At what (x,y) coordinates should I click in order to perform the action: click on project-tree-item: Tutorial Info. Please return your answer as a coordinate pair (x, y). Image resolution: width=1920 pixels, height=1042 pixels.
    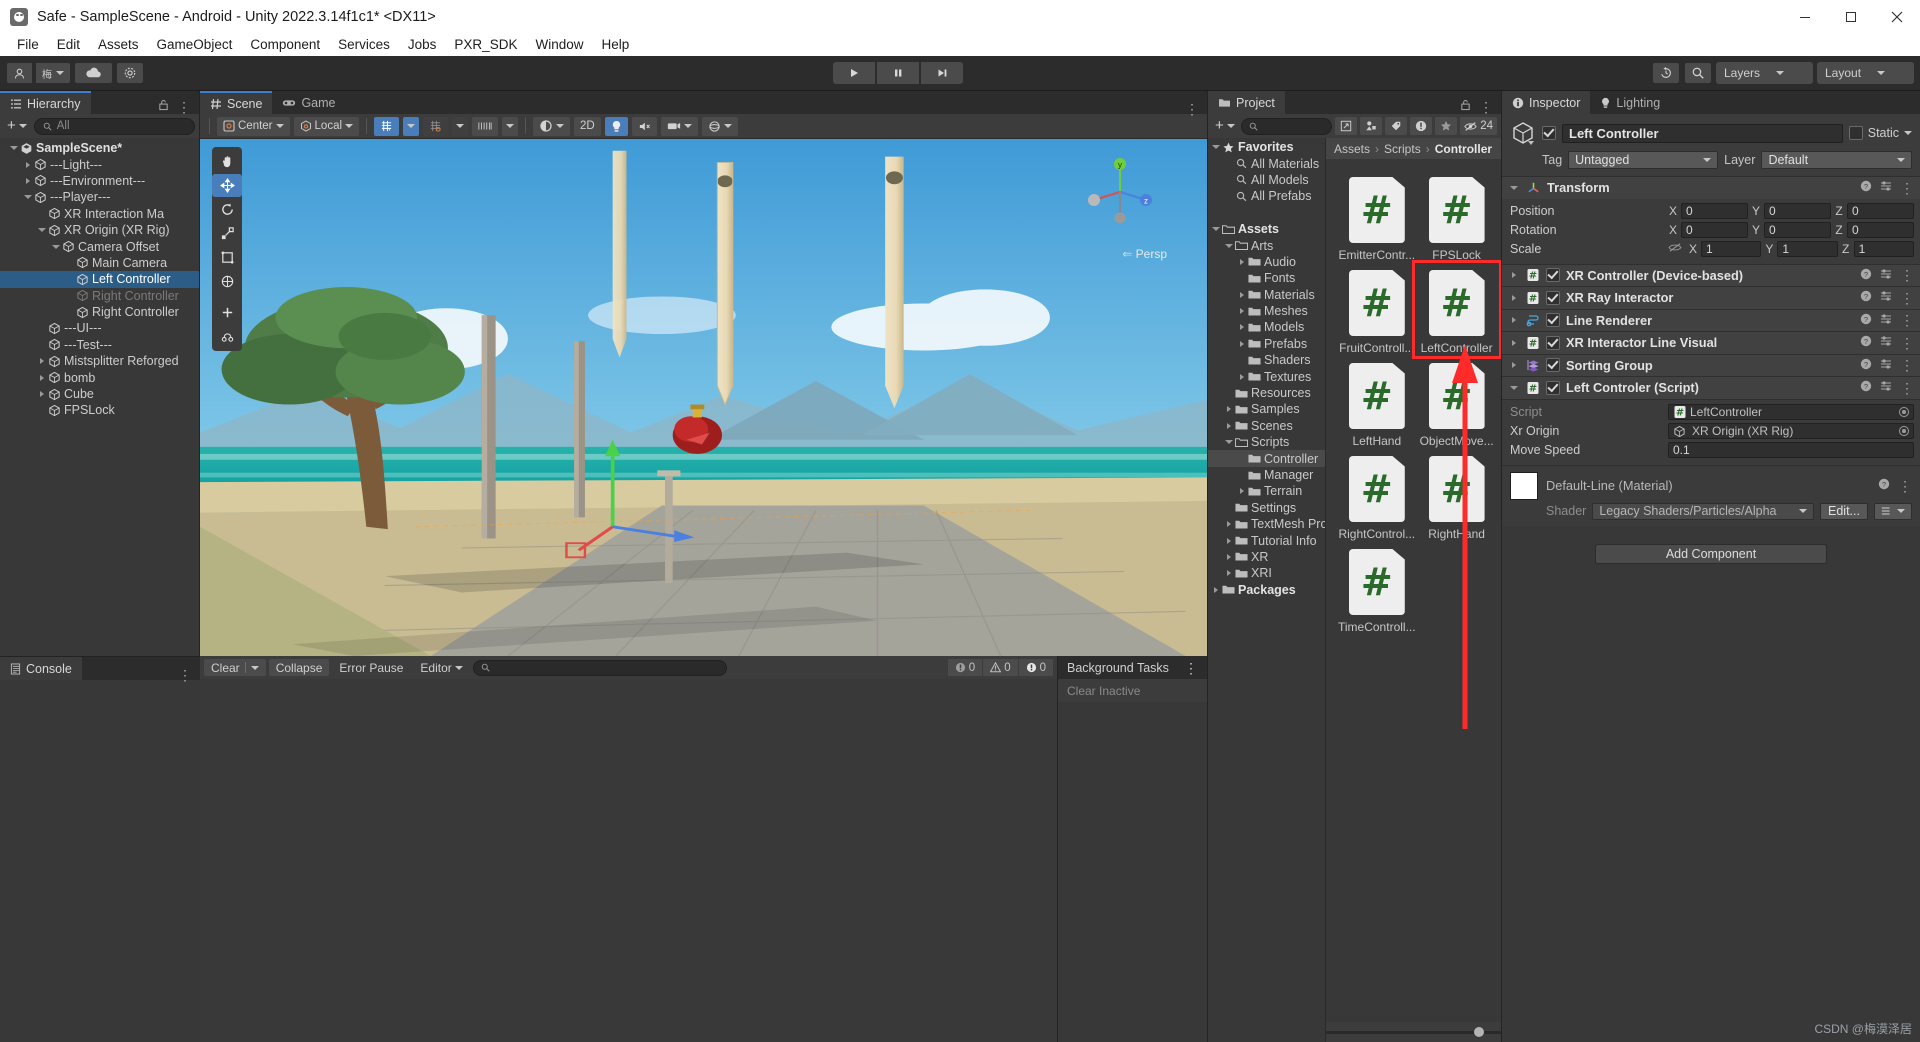
    Looking at the image, I should click on (1266, 540).